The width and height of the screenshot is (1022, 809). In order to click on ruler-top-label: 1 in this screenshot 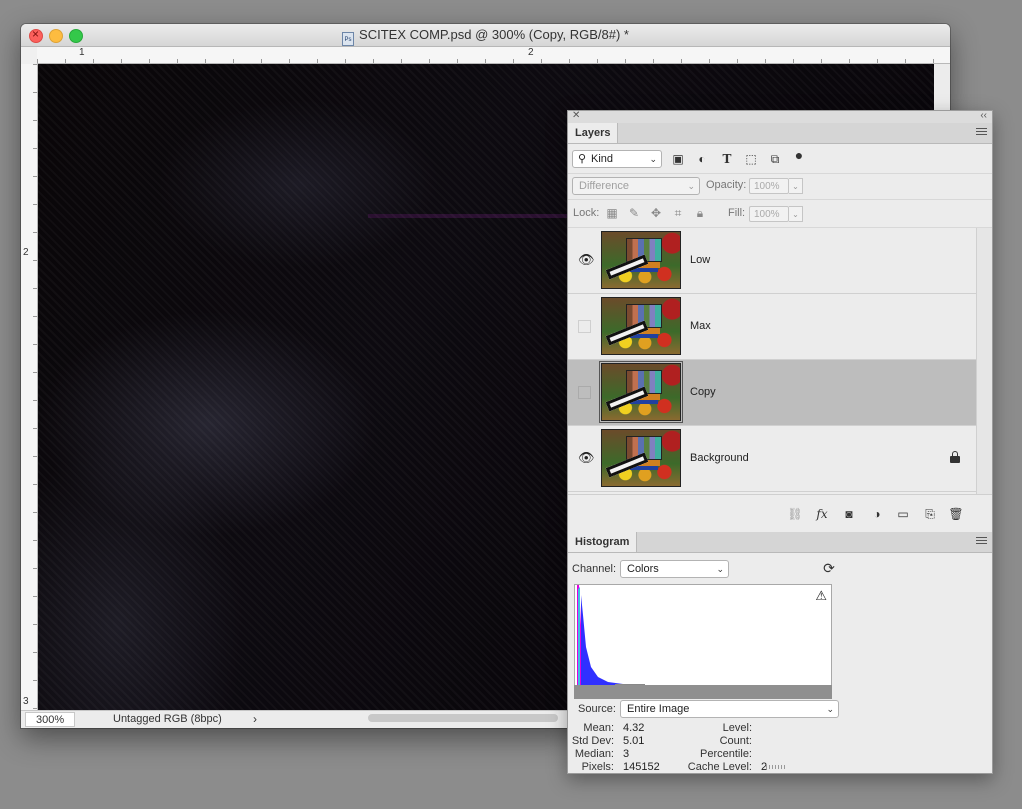, I will do `click(82, 52)`.